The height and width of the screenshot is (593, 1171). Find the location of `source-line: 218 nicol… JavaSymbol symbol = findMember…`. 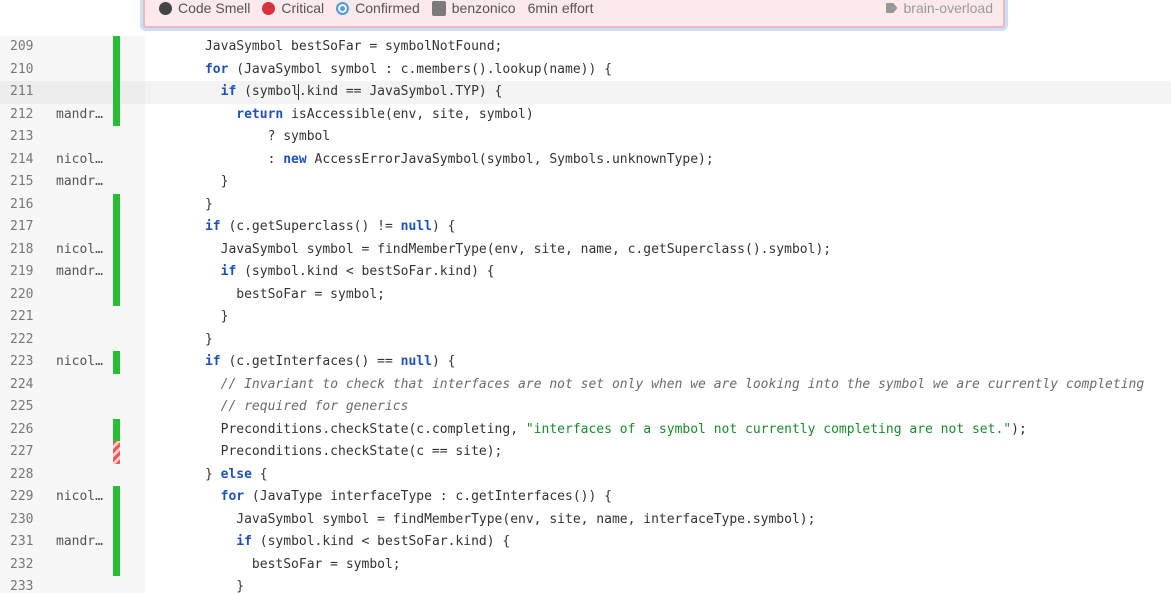

source-line: 218 nicol… JavaSymbol symbol = findMember… is located at coordinates (585, 250).